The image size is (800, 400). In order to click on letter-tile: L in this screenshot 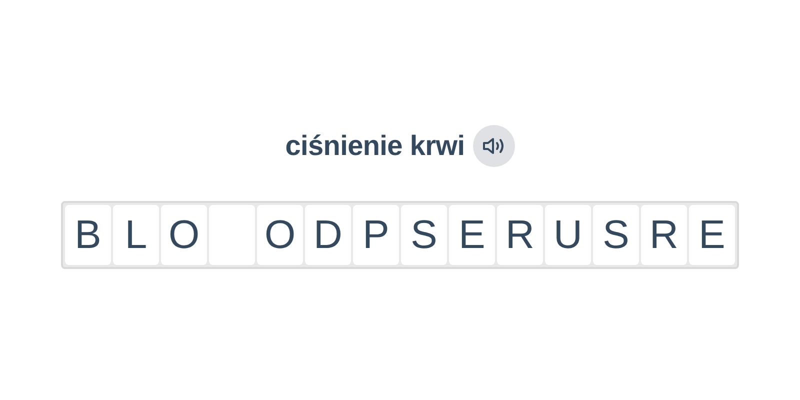, I will do `click(136, 235)`.